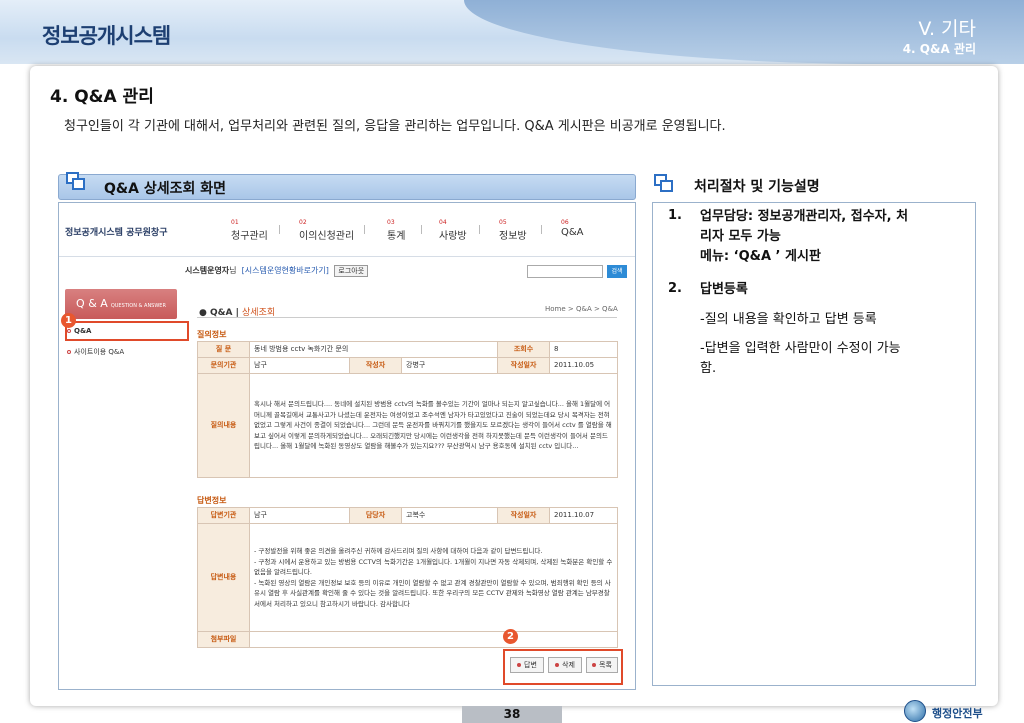 Image resolution: width=1024 pixels, height=723 pixels. What do you see at coordinates (351, 271) in the screenshot?
I see `logout-button: 로그아웃` at bounding box center [351, 271].